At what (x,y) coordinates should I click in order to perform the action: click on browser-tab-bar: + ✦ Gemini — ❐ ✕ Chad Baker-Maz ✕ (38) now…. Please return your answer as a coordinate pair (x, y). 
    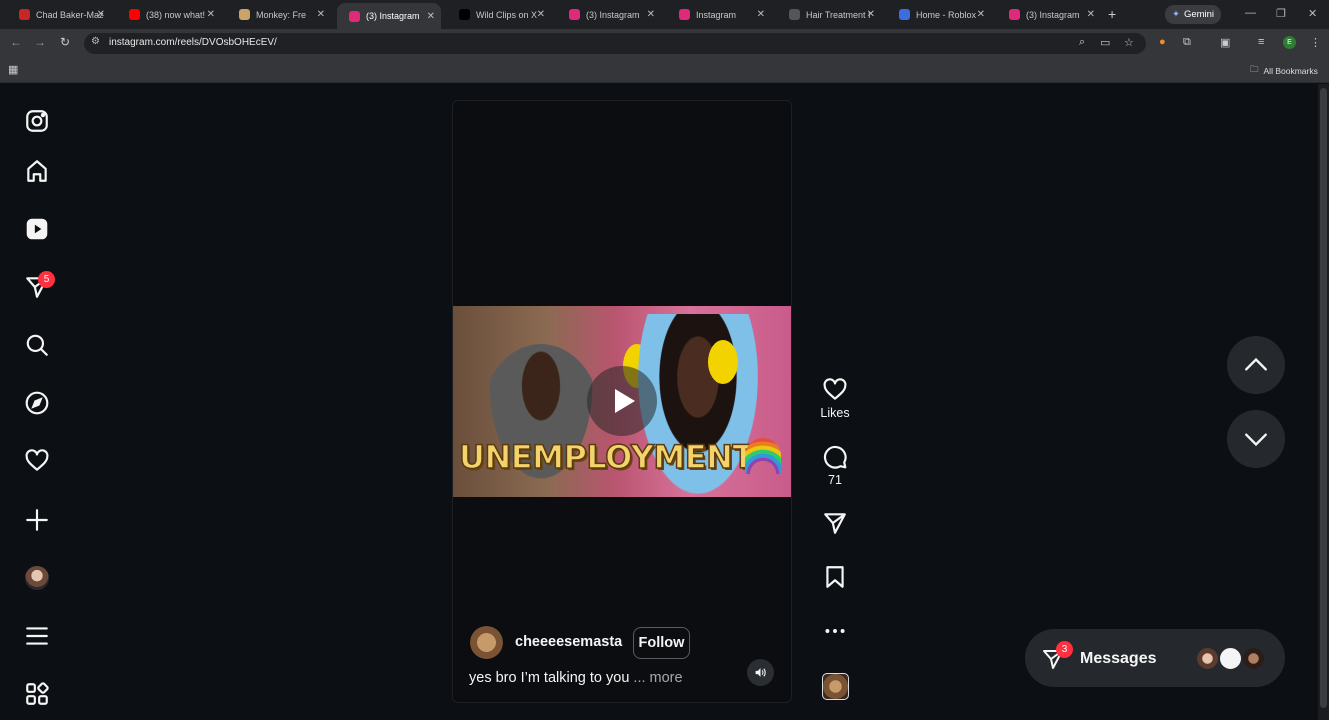
    Looking at the image, I should click on (664, 14).